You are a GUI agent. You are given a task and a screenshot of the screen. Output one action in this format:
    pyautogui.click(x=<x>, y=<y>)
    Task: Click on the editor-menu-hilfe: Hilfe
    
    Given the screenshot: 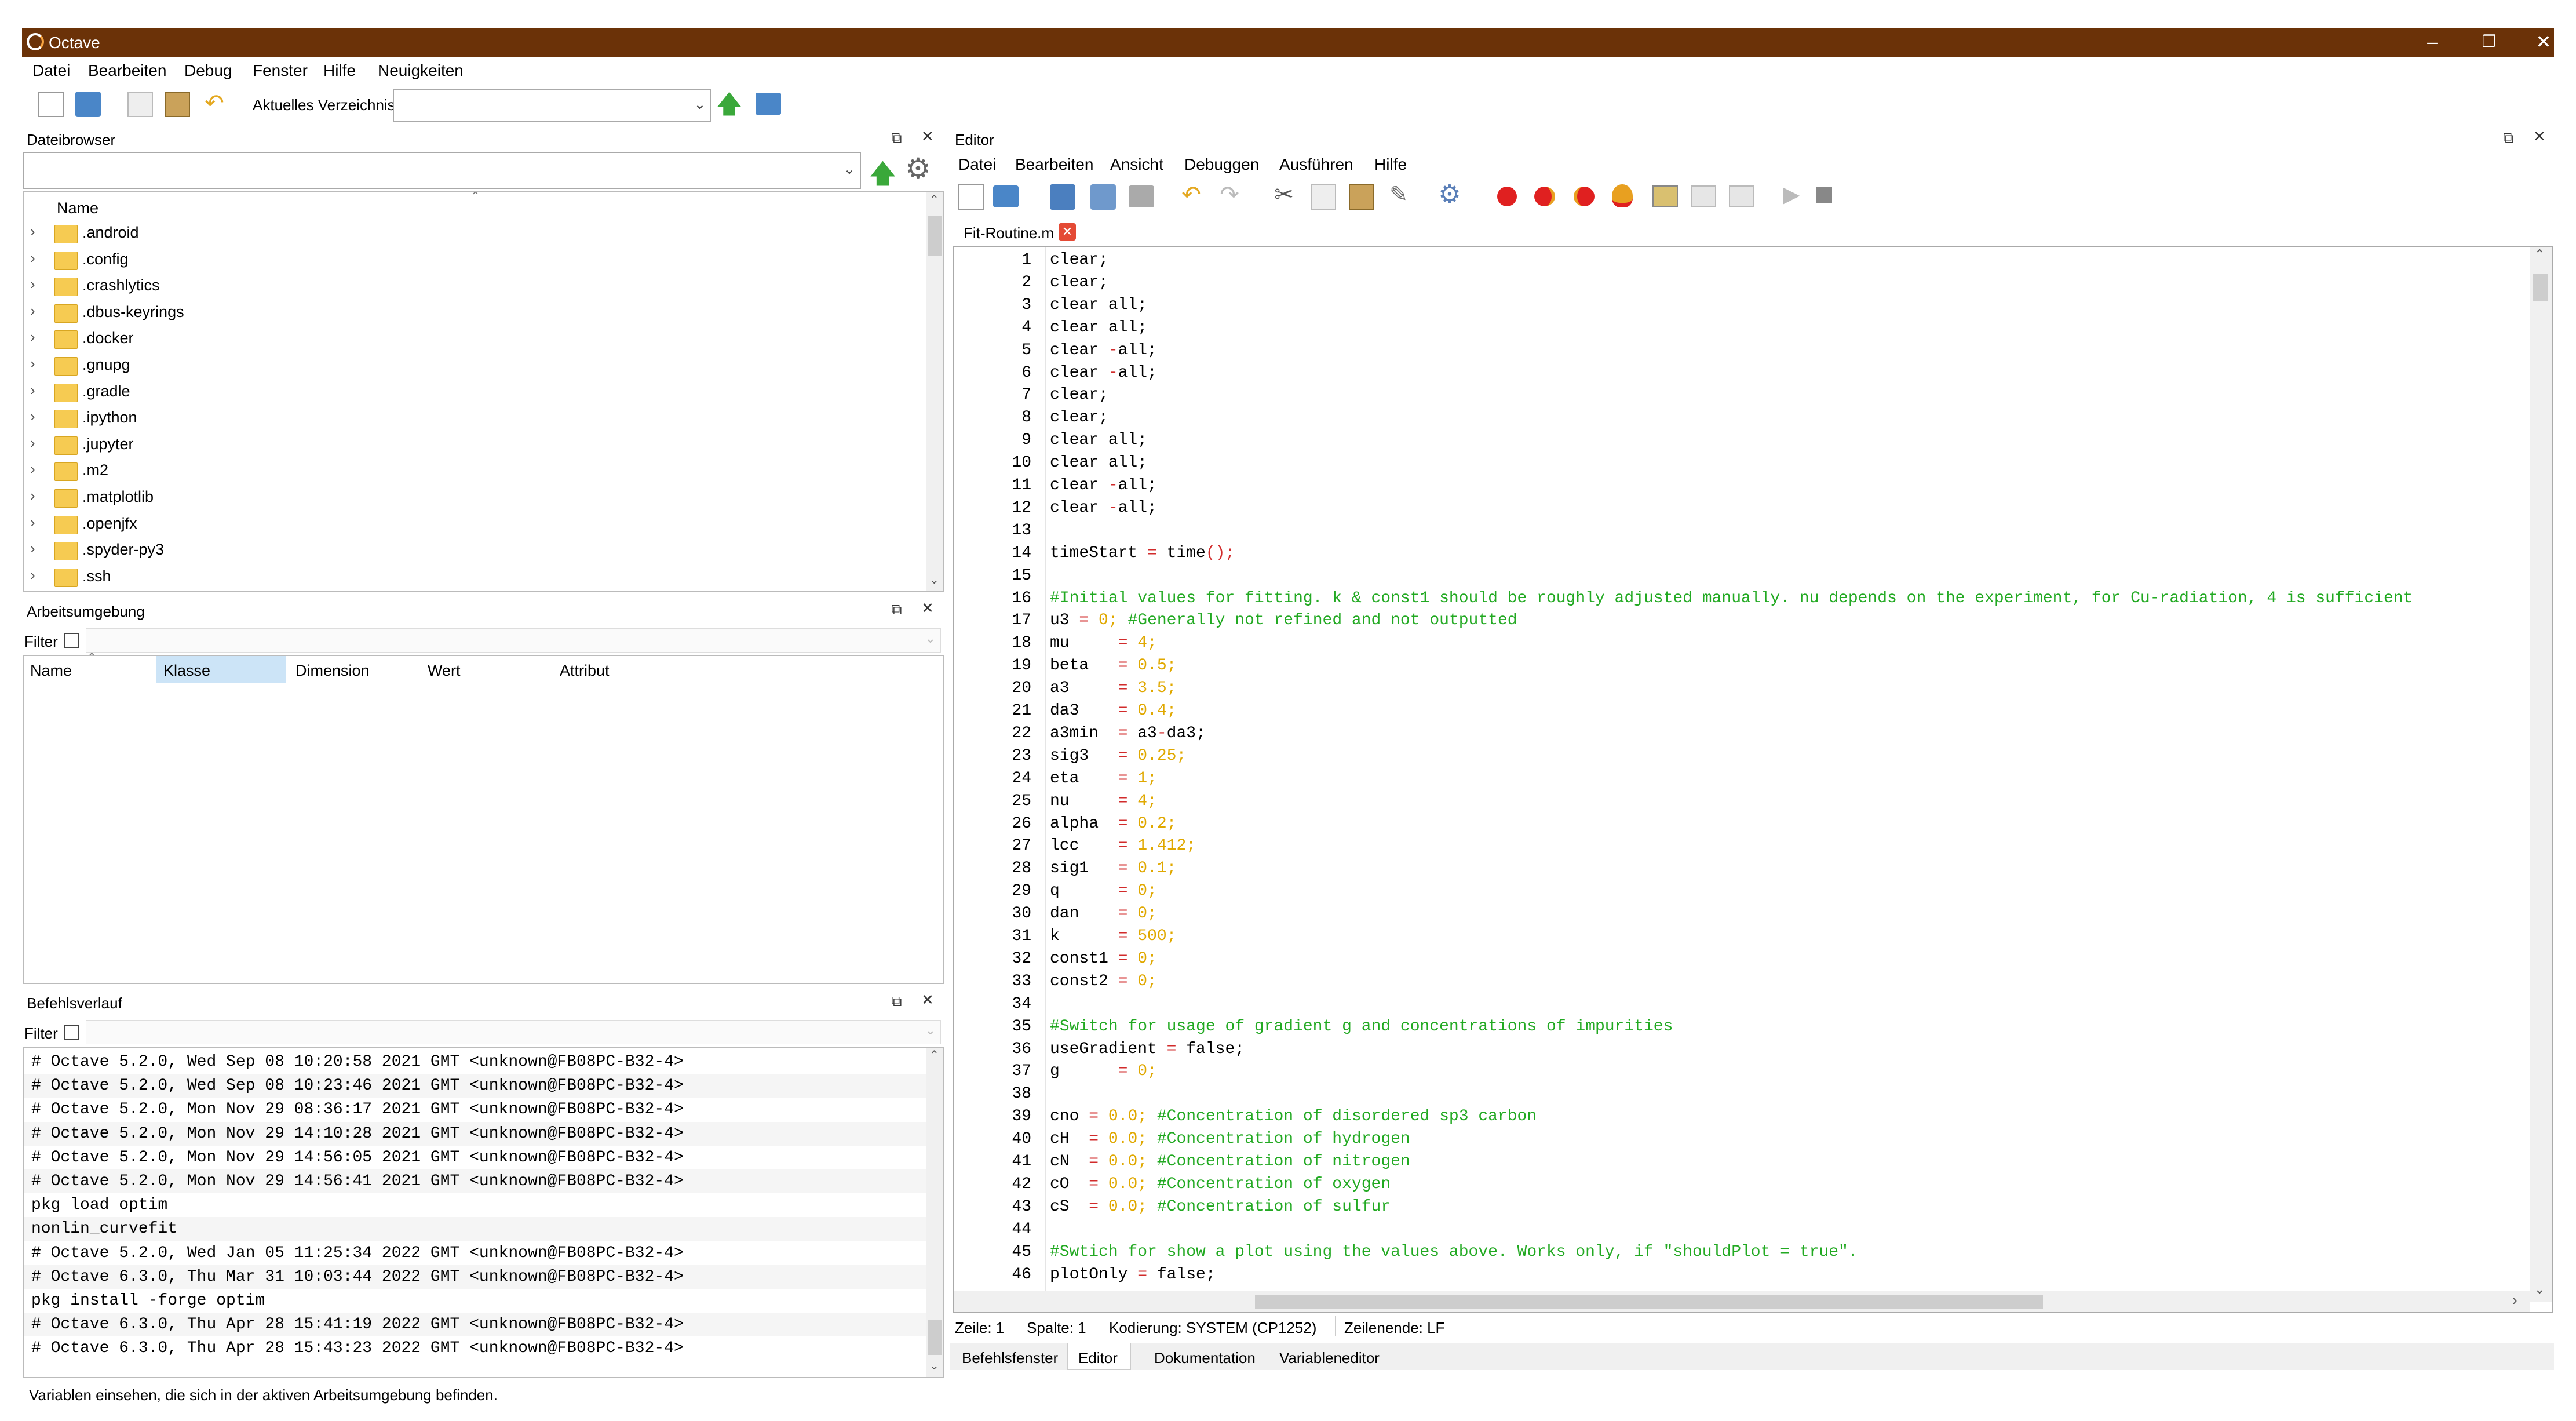 What is the action you would take?
    pyautogui.click(x=1390, y=164)
    